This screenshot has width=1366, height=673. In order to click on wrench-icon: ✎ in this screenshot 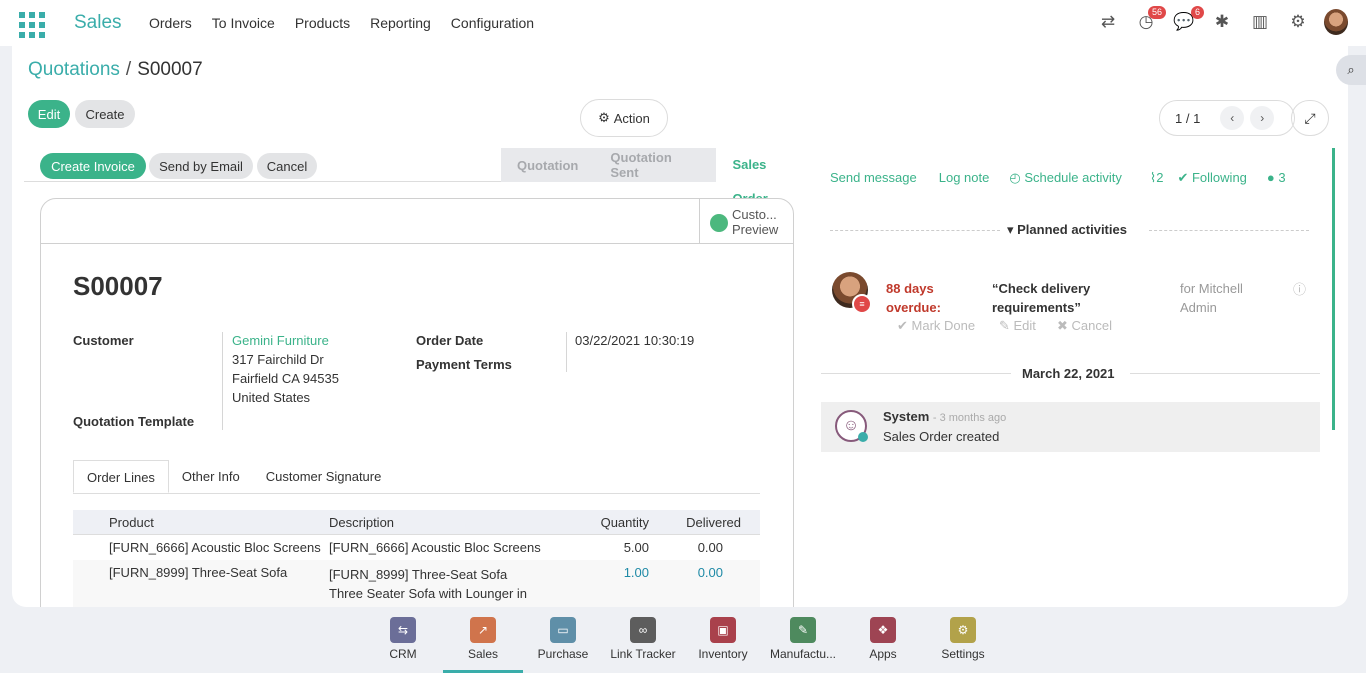, I will do `click(803, 630)`.